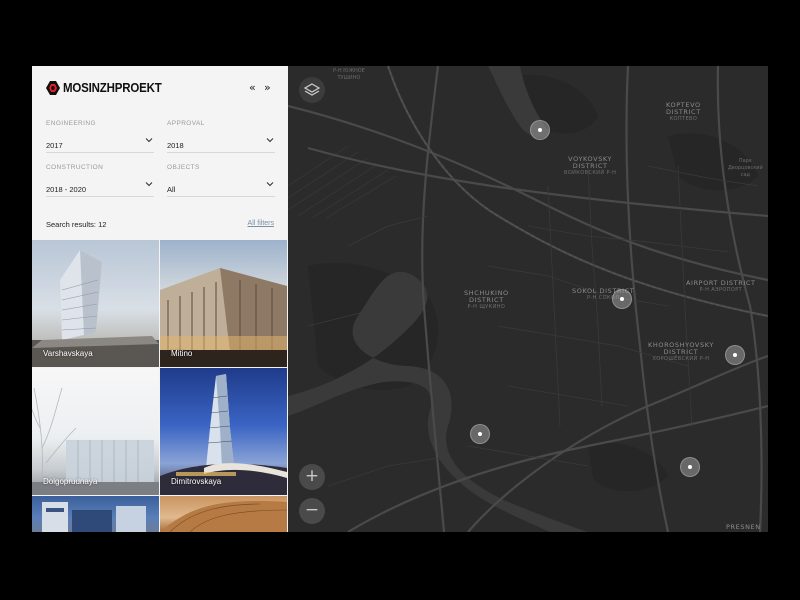 The image size is (800, 600). I want to click on construction-select: 2018 - 2020, so click(100, 188).